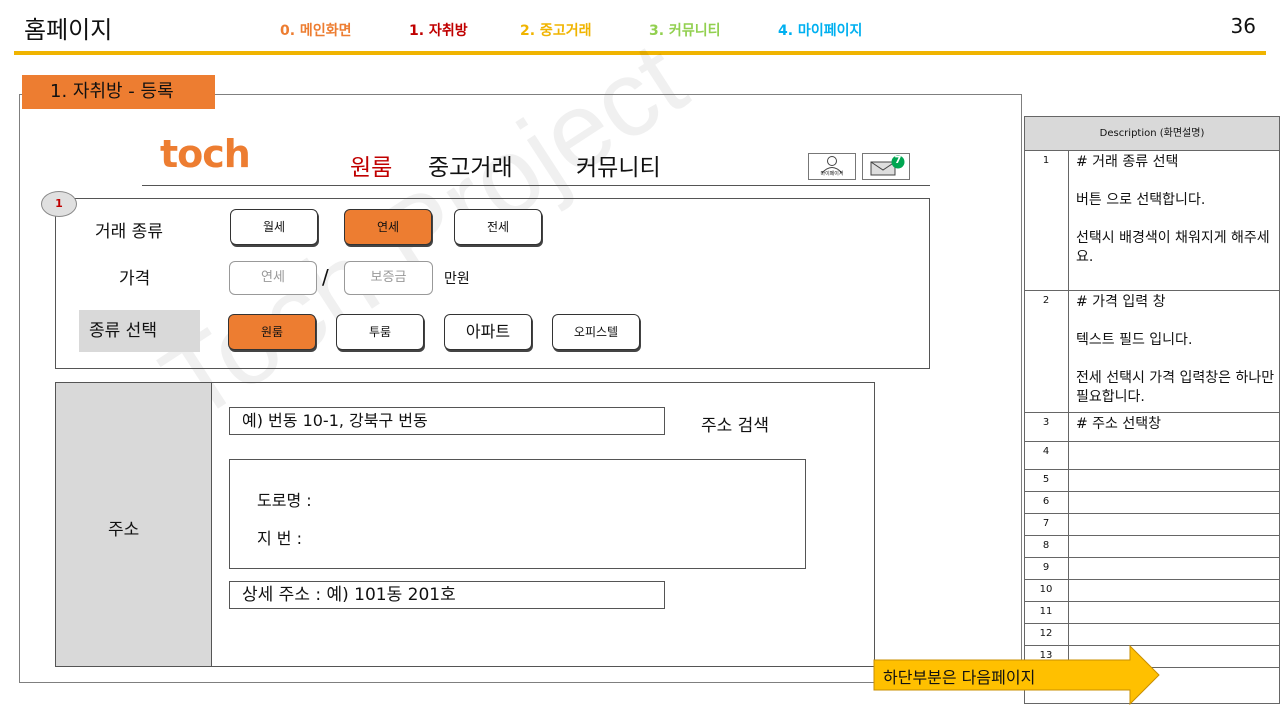  What do you see at coordinates (1152, 591) in the screenshot?
I see `description-row: 10` at bounding box center [1152, 591].